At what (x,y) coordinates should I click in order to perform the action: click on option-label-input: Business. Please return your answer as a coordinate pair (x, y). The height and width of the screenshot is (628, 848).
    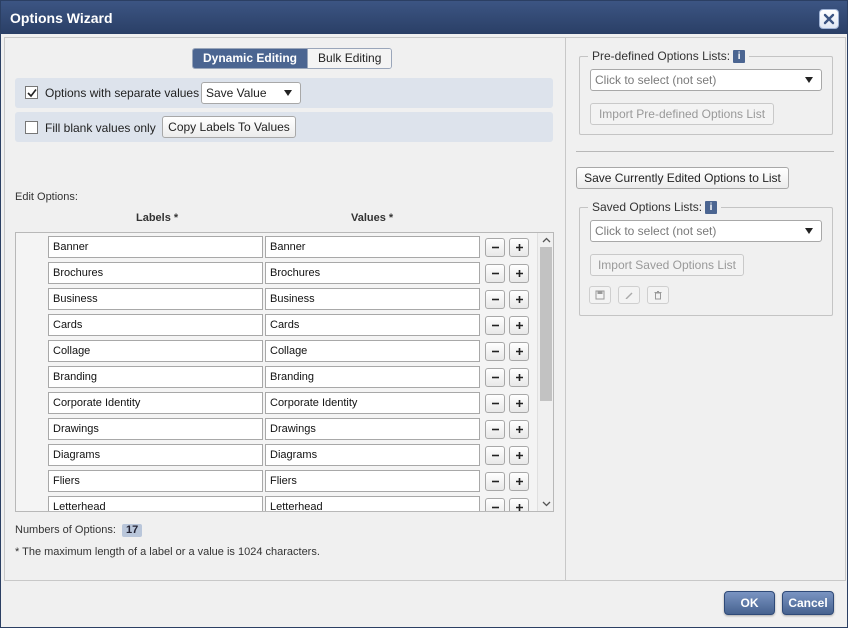
    Looking at the image, I should click on (155, 299).